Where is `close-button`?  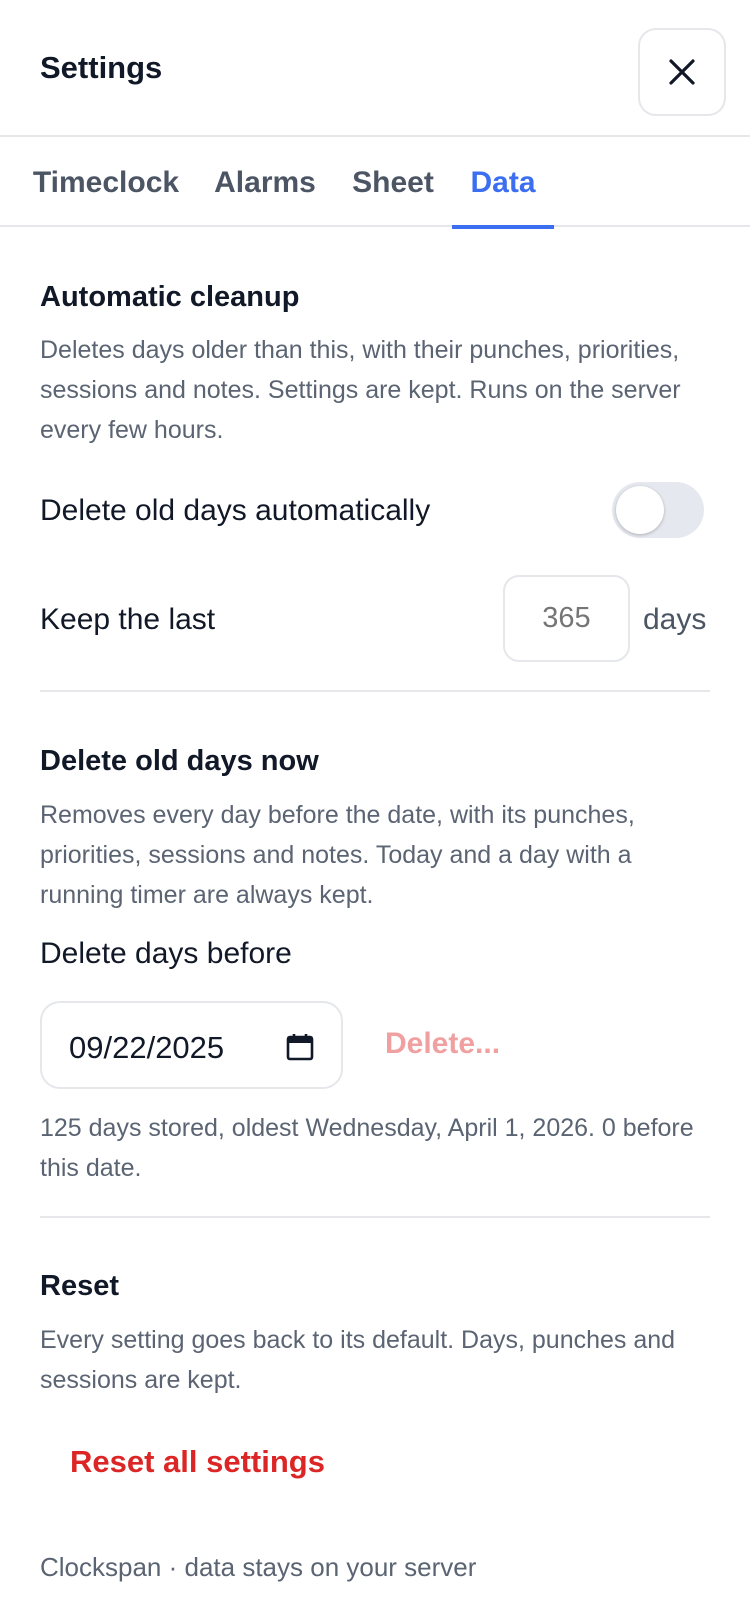
close-button is located at coordinates (682, 72).